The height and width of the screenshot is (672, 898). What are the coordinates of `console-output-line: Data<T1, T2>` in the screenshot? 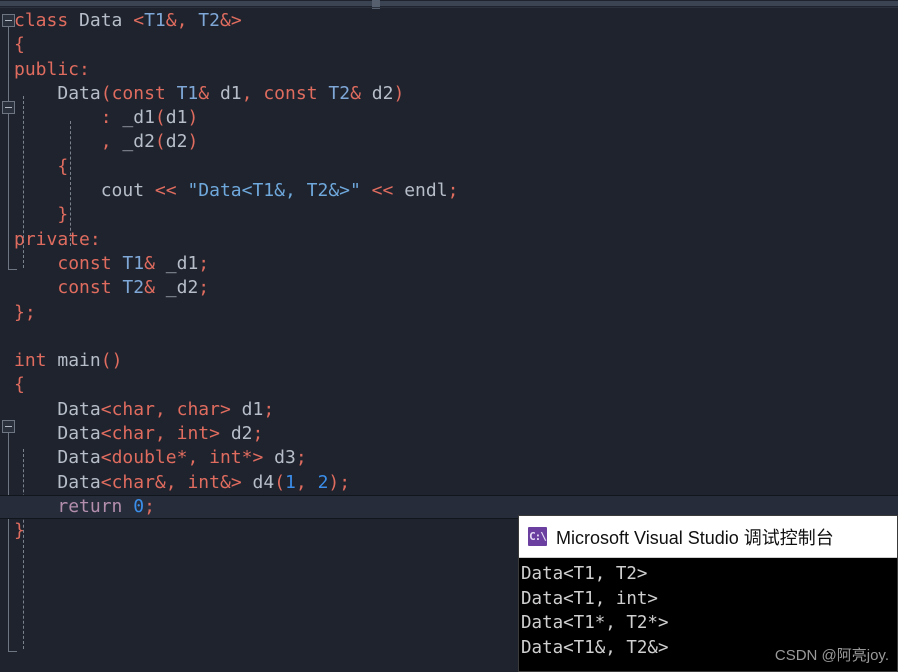 It's located at (584, 574).